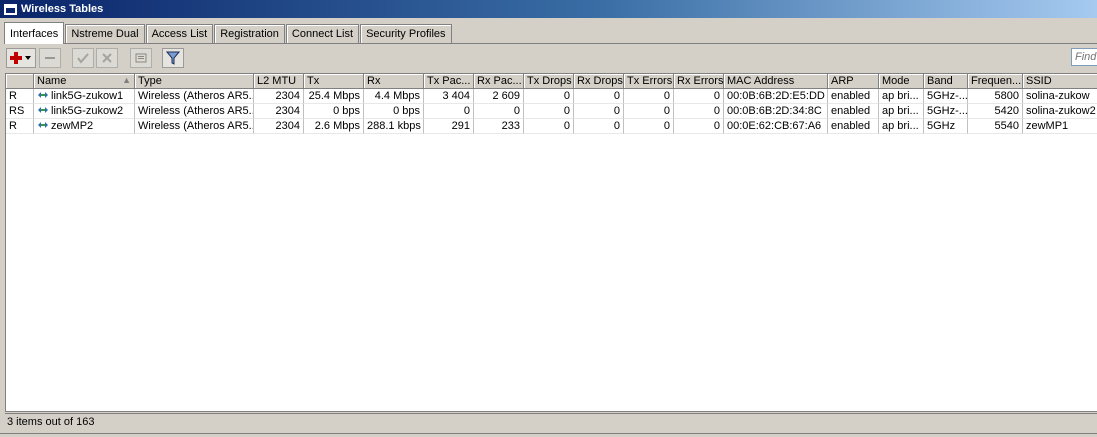  I want to click on comment-icon, so click(141, 58).